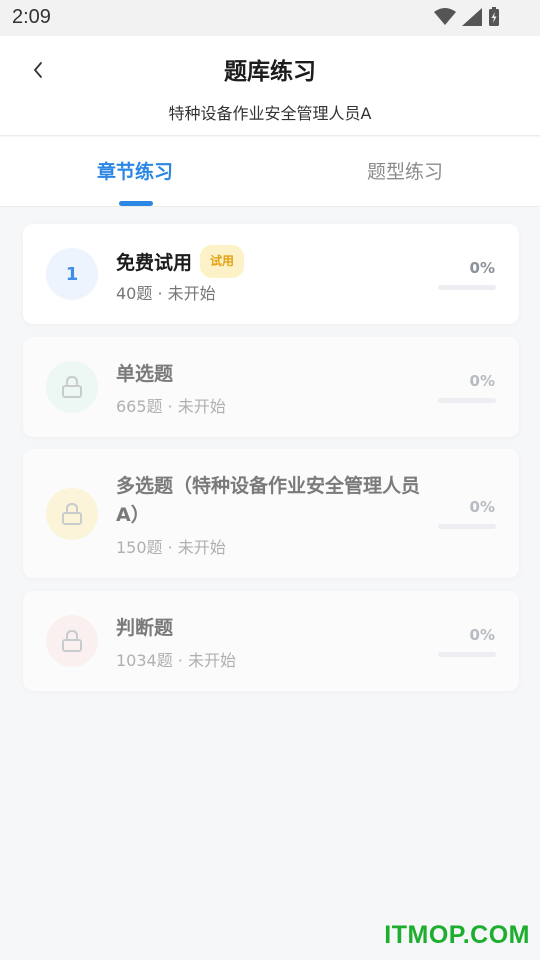  Describe the element at coordinates (31, 17) in the screenshot. I see `status-time: 2:09` at that location.